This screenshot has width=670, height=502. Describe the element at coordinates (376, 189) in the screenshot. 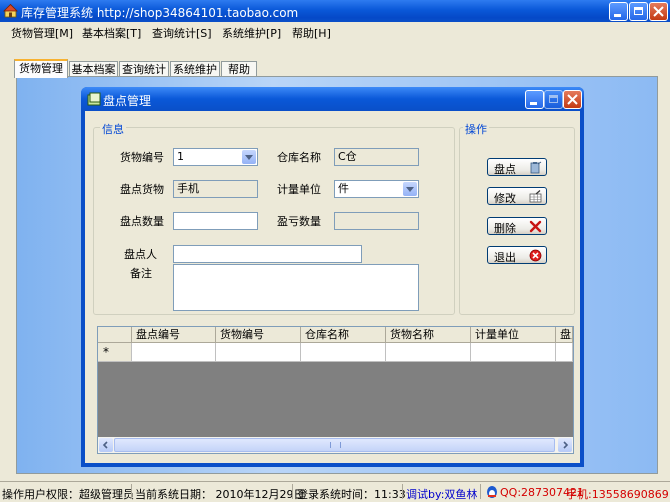

I see `unit-combo: 件` at that location.